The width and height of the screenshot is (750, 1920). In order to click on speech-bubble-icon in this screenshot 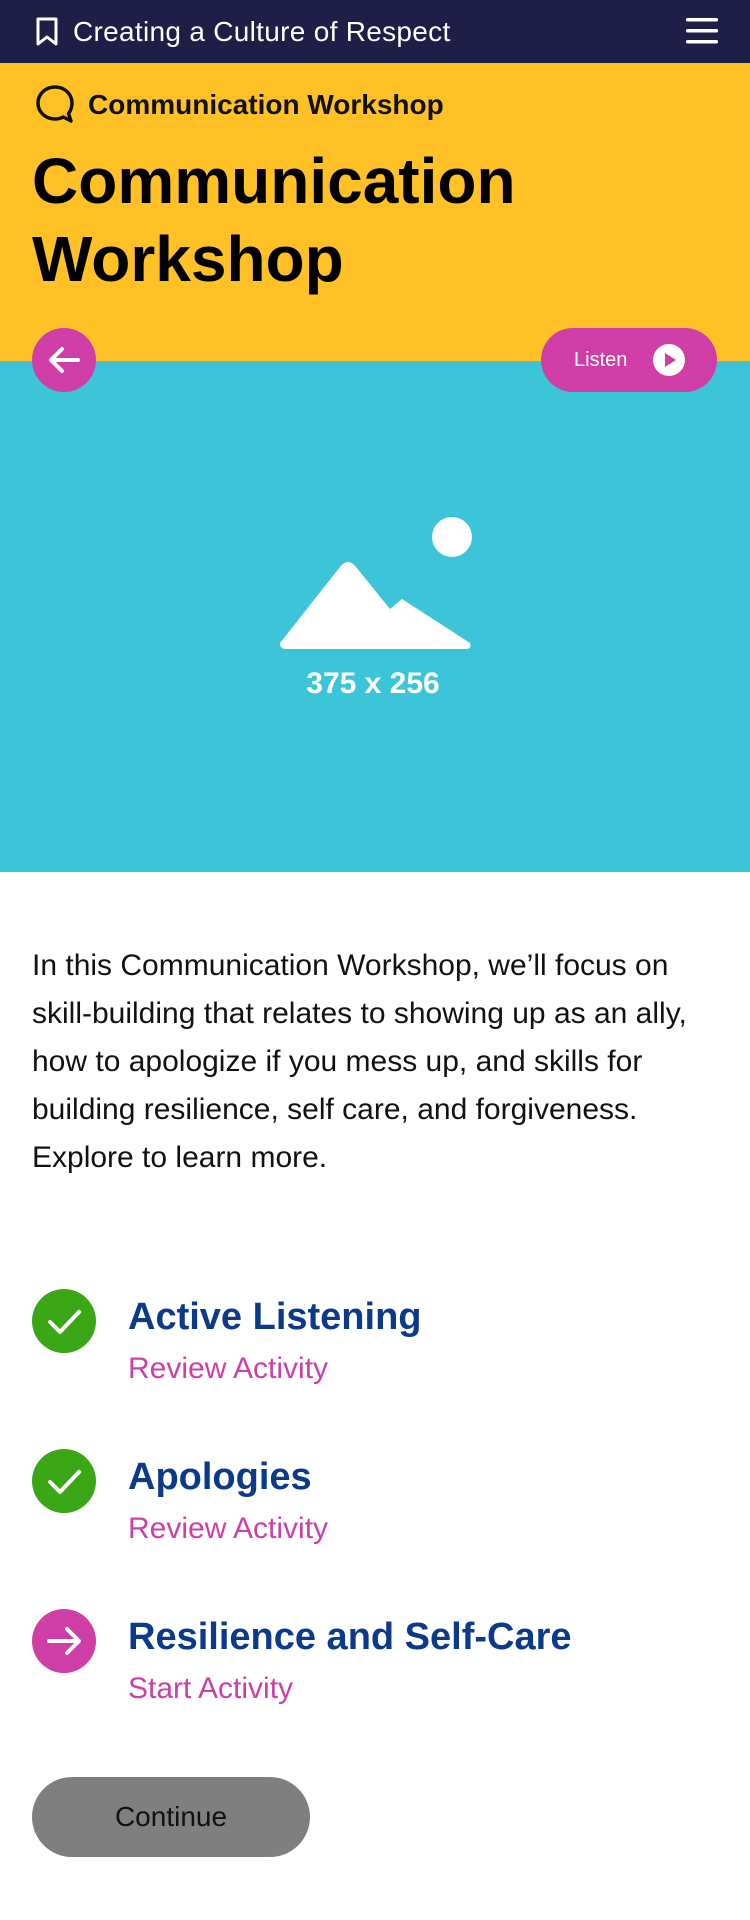, I will do `click(55, 104)`.